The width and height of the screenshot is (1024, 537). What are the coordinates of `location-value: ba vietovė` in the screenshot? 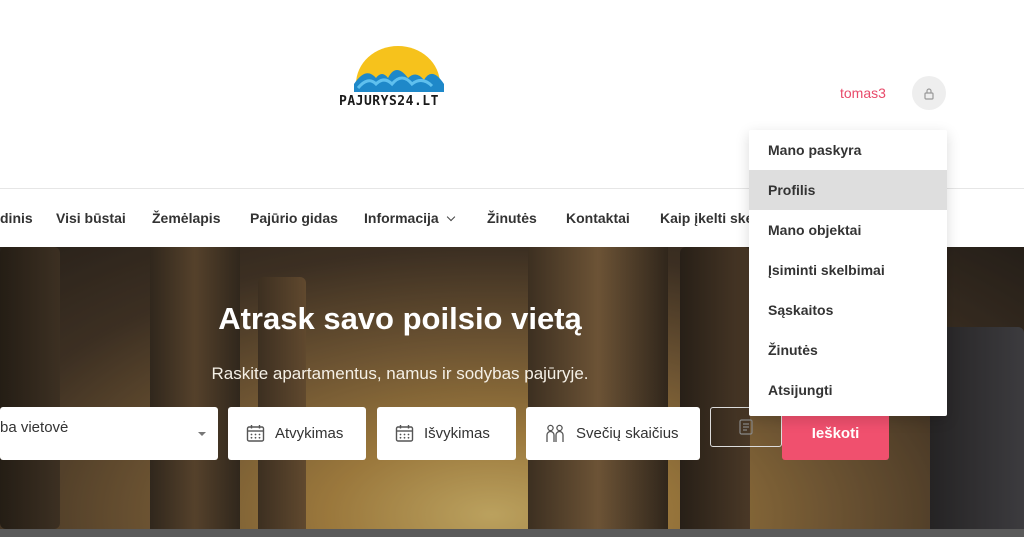 It's located at (34, 427).